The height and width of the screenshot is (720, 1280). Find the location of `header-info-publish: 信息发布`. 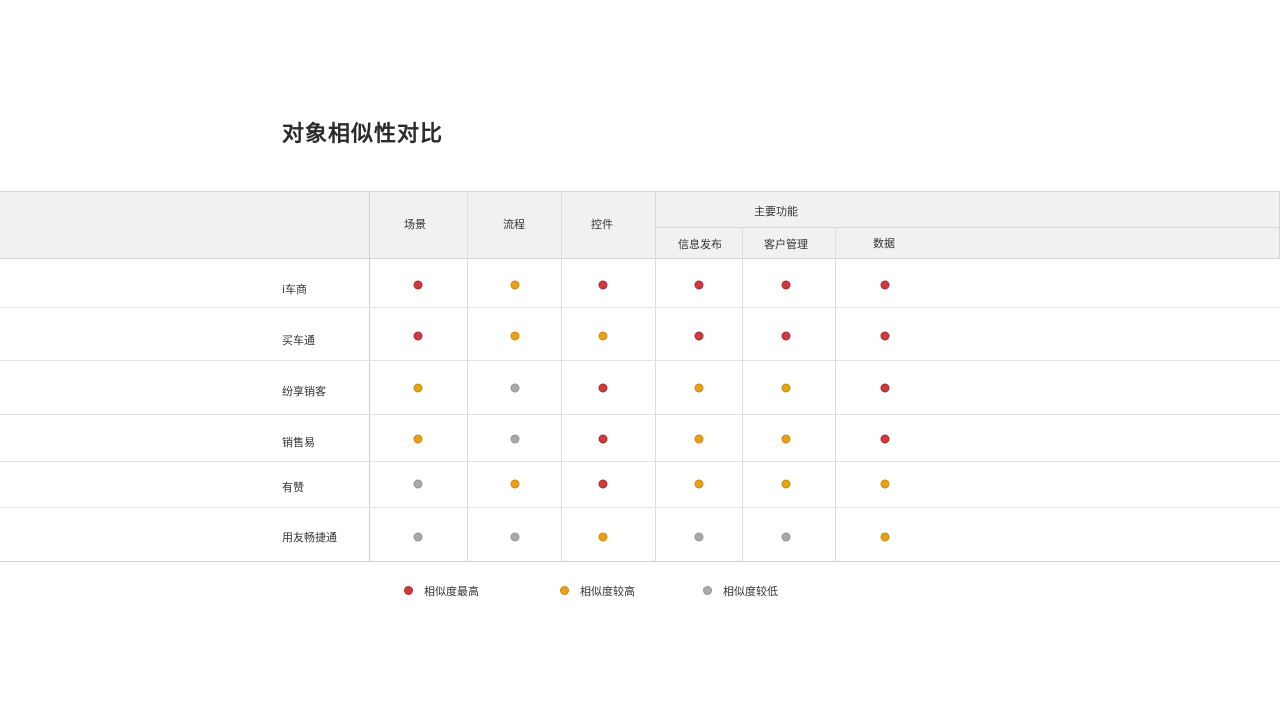

header-info-publish: 信息发布 is located at coordinates (700, 244).